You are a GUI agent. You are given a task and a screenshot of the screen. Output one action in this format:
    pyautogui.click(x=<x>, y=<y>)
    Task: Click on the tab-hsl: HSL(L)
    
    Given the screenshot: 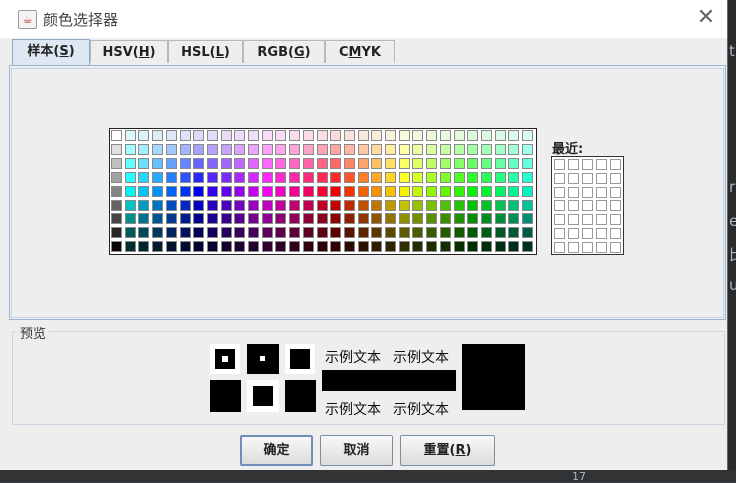 What is the action you would take?
    pyautogui.click(x=205, y=51)
    